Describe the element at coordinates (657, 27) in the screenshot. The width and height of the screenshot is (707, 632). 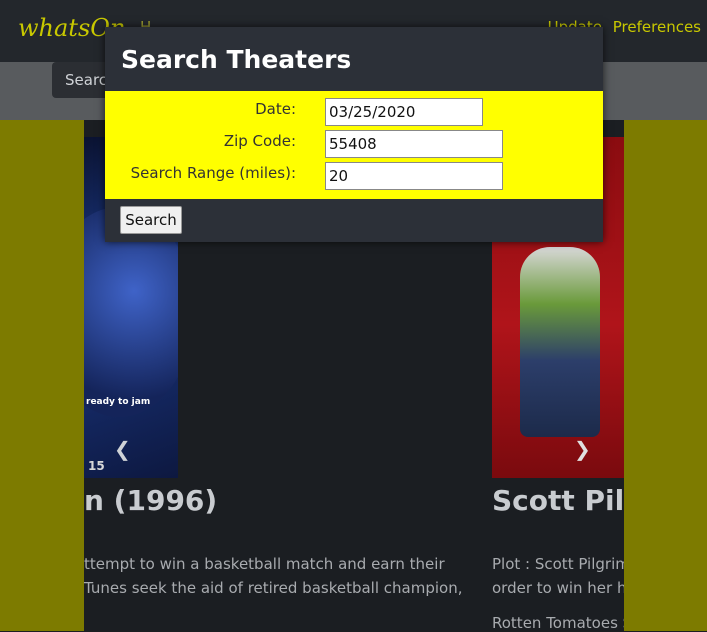
I see `nav-link-preferences: Preferences` at that location.